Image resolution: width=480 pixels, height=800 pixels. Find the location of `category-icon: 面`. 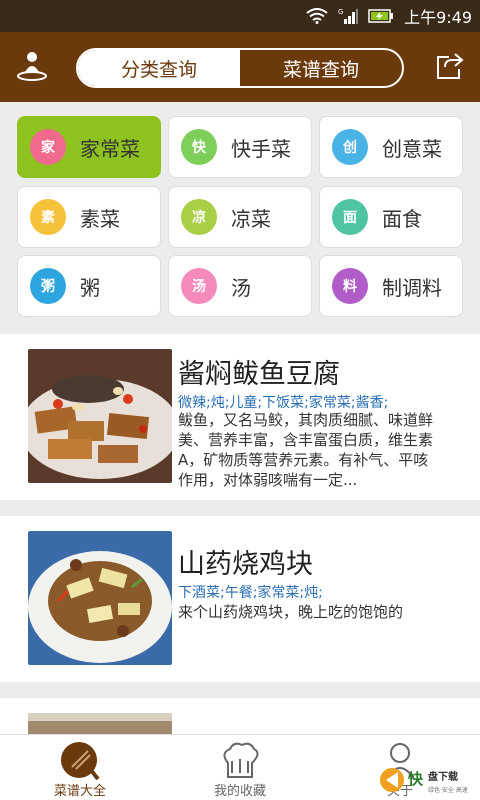

category-icon: 面 is located at coordinates (350, 217).